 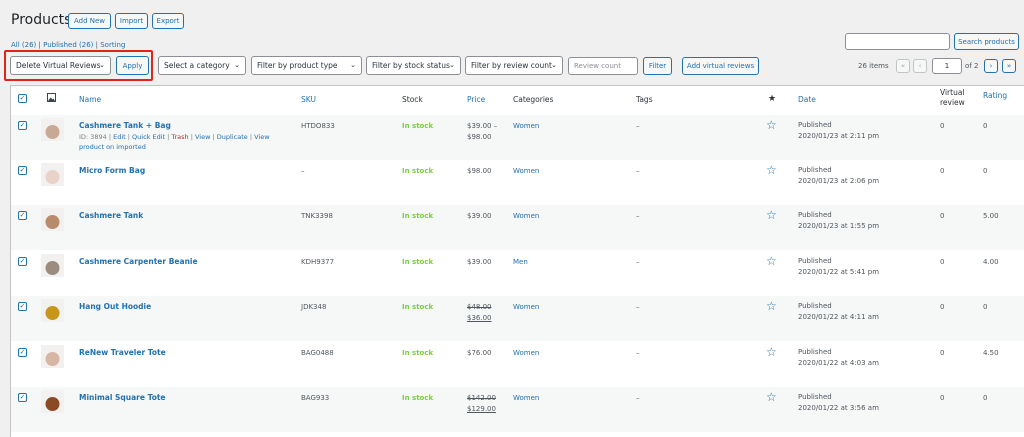 What do you see at coordinates (807, 99) in the screenshot?
I see `column-date: Date` at bounding box center [807, 99].